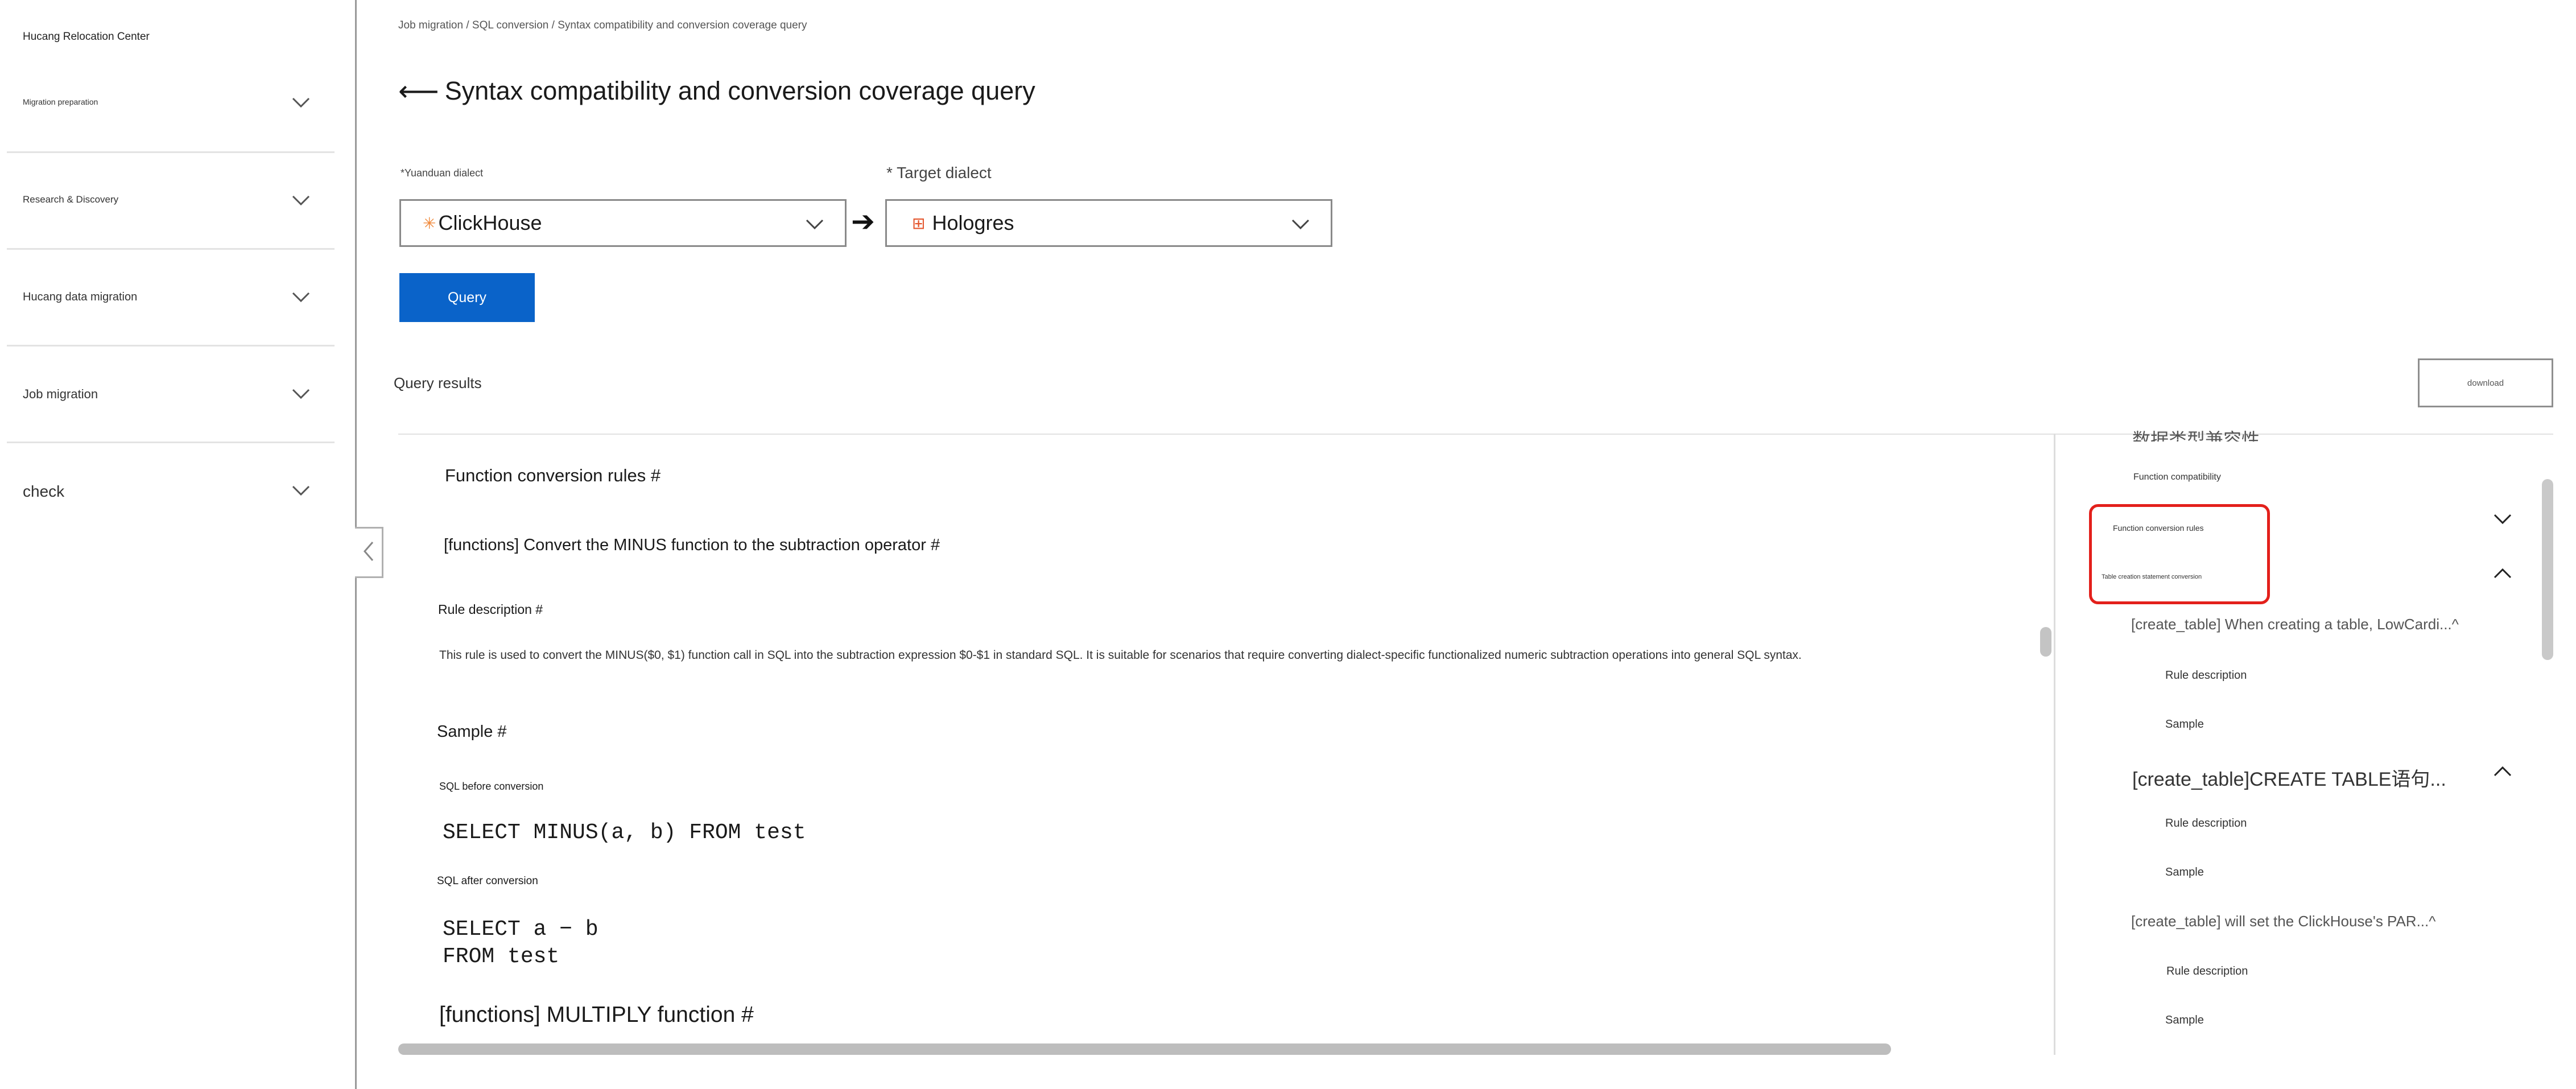 This screenshot has height=1089, width=2576. Describe the element at coordinates (61, 394) in the screenshot. I see `sidebar-item-label: Job migration` at that location.